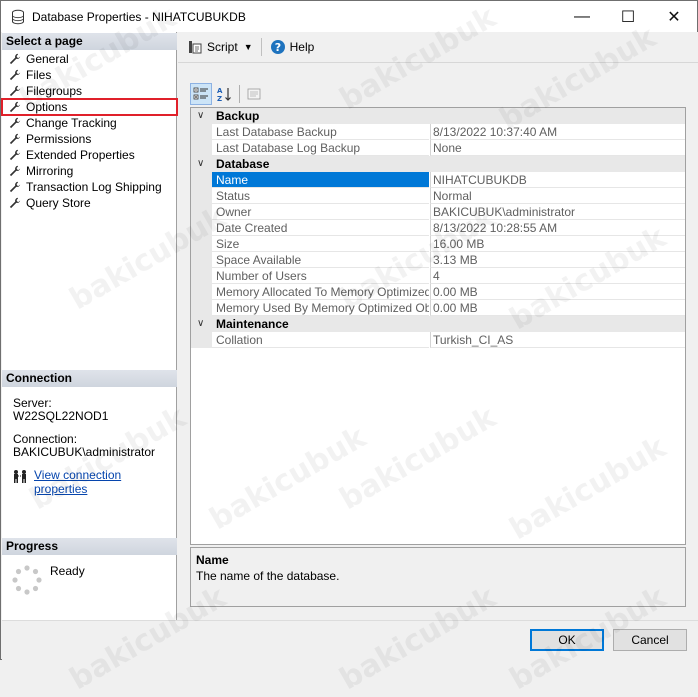 This screenshot has width=698, height=697. Describe the element at coordinates (89, 107) in the screenshot. I see `page-item-options: Options` at that location.